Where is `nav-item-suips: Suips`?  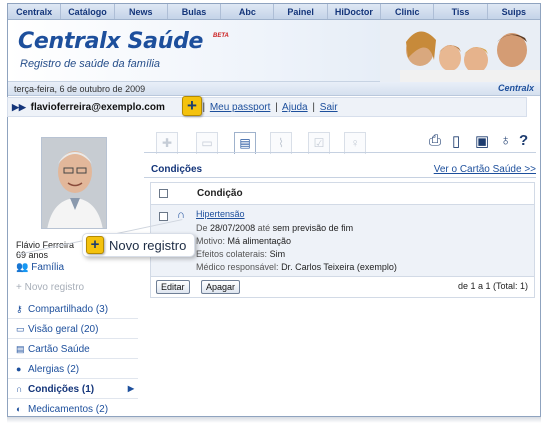
nav-item-suips: Suips is located at coordinates (514, 11).